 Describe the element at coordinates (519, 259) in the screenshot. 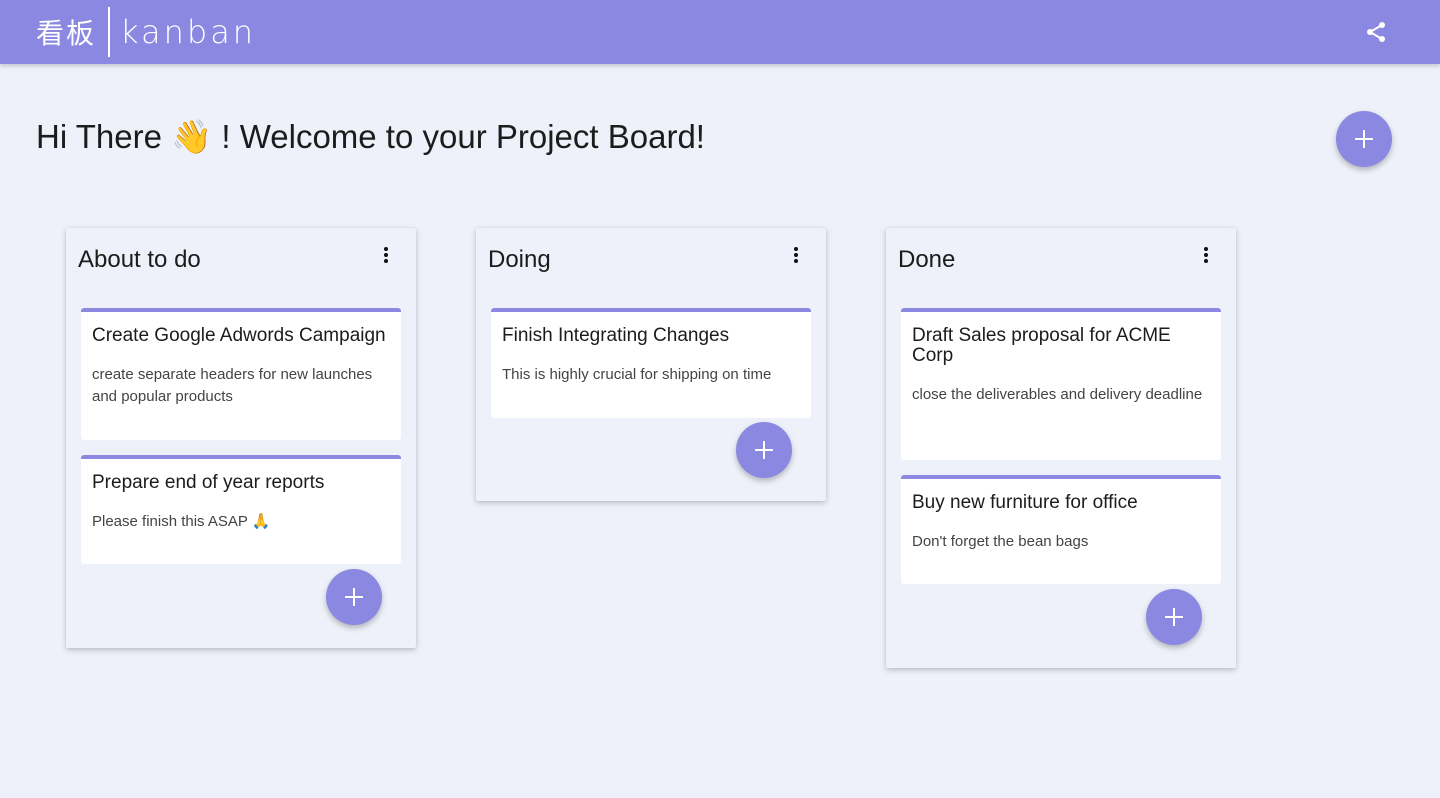

I see `column-title: Doing` at that location.